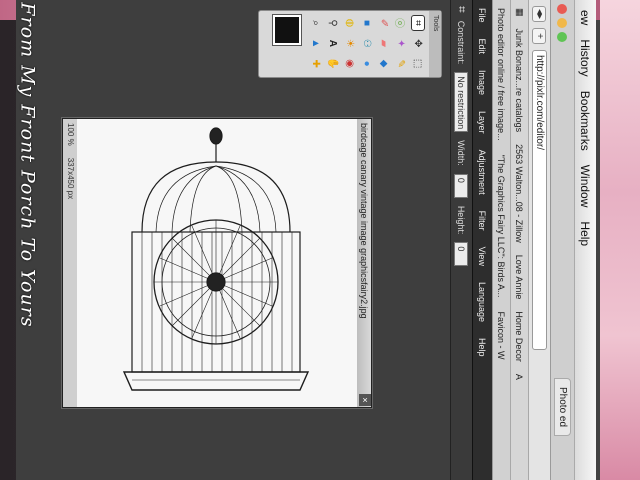 This screenshot has height=480, width=640. What do you see at coordinates (367, 23) in the screenshot?
I see `gradient-tool-icon: ■` at bounding box center [367, 23].